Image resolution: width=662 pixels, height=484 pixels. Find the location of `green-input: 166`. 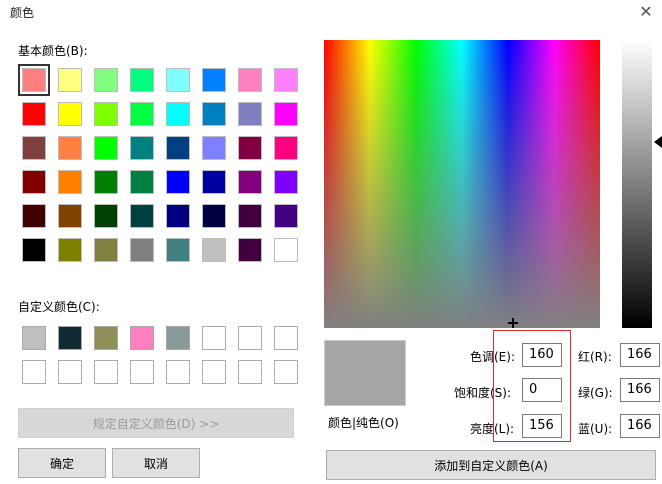

green-input: 166 is located at coordinates (640, 390).